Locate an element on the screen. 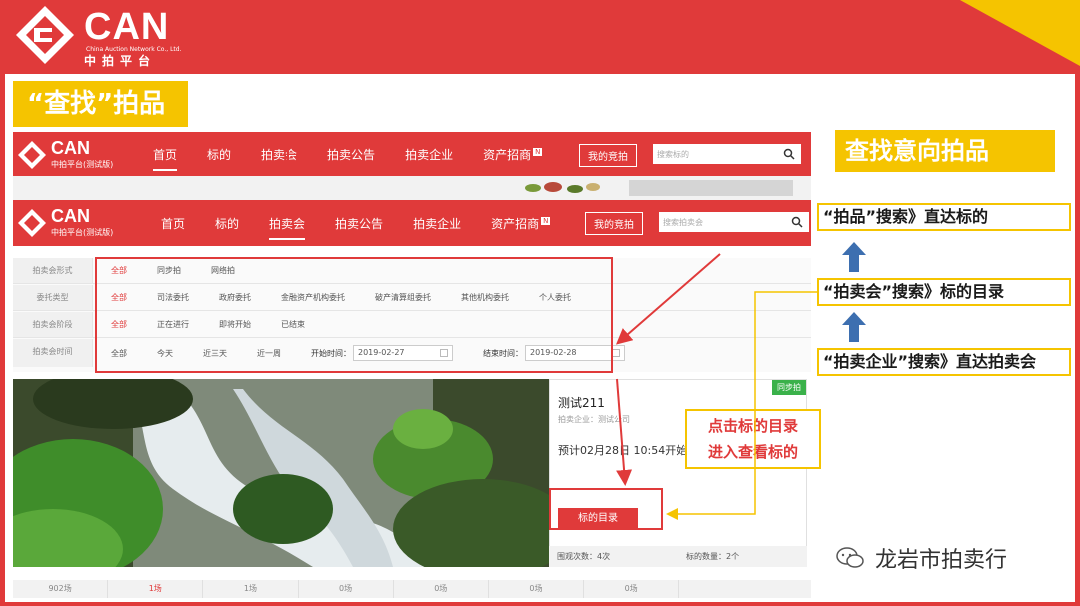  note-enterprise-search: “拍卖企业”搜索》直达拍卖会 is located at coordinates (944, 362).